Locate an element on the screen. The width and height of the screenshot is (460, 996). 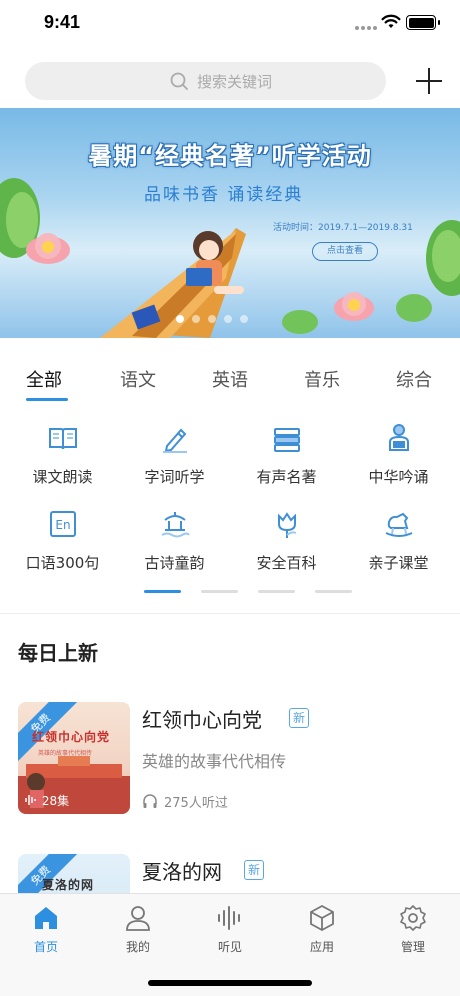
en-icon: En is located at coordinates (62, 524).